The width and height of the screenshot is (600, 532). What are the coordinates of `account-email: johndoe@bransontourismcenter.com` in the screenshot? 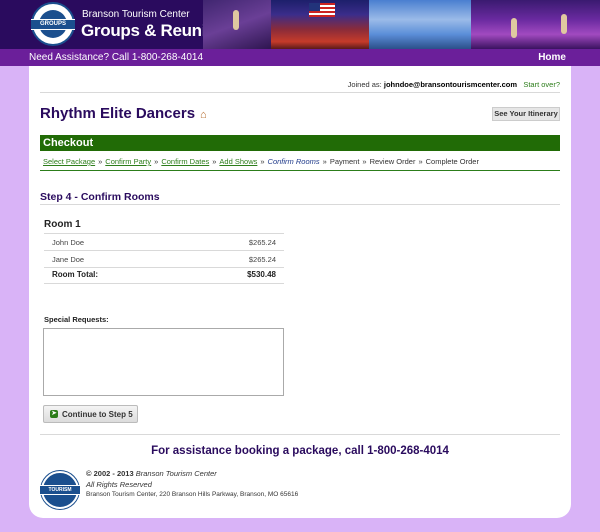 It's located at (450, 84).